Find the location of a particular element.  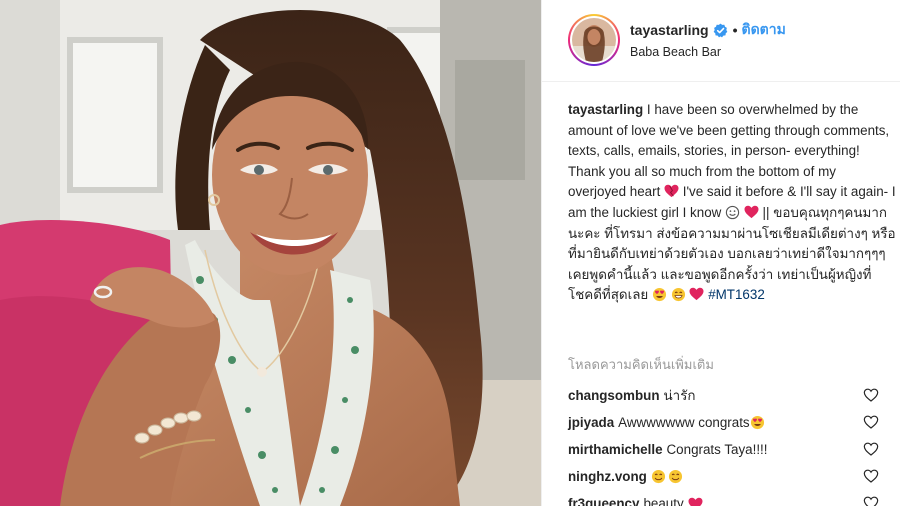

comment-text: beauty is located at coordinates (663, 501).